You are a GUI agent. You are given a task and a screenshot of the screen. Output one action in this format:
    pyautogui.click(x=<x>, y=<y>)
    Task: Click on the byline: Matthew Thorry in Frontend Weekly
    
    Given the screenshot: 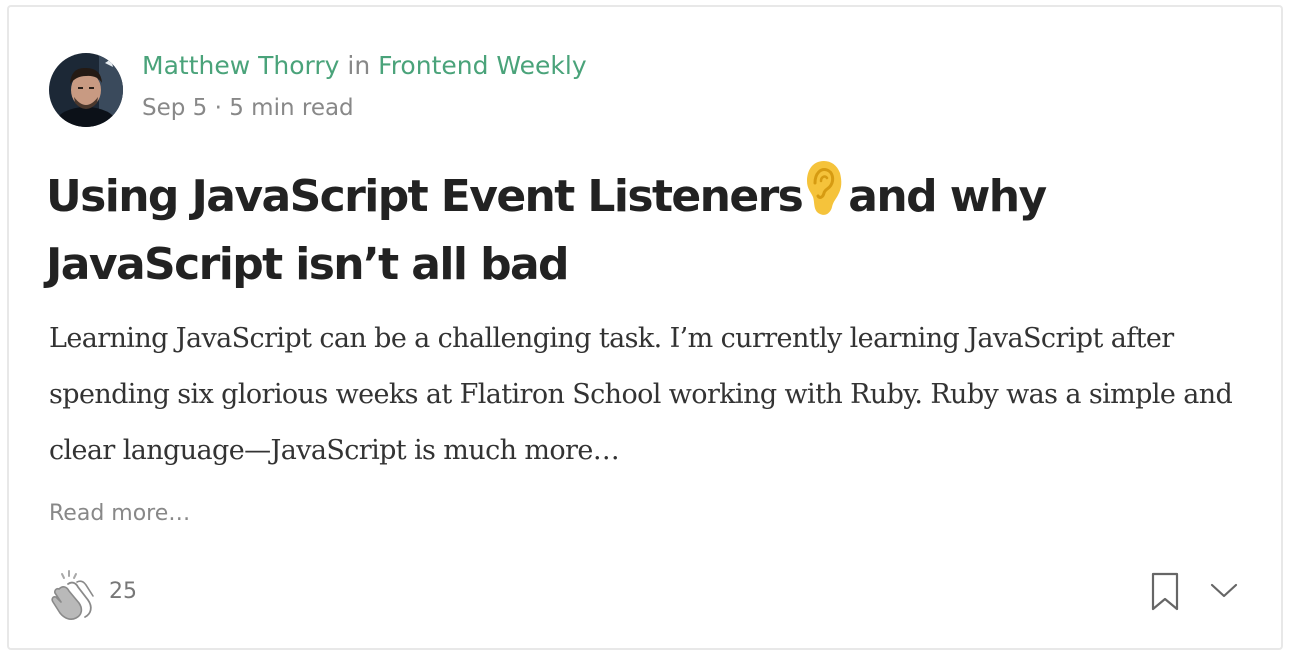 What is the action you would take?
    pyautogui.click(x=364, y=65)
    